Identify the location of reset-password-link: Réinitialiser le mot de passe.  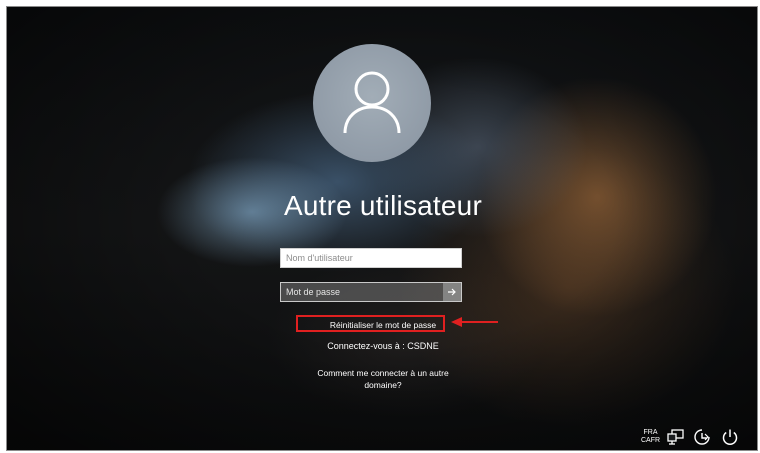
(382, 325).